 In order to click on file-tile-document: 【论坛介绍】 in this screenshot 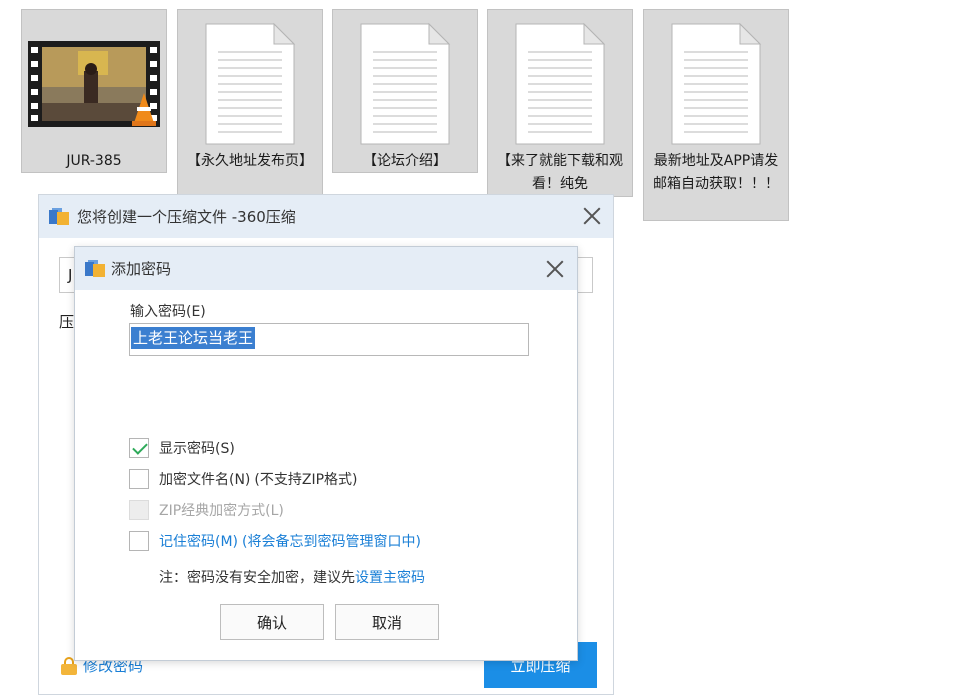, I will do `click(405, 91)`.